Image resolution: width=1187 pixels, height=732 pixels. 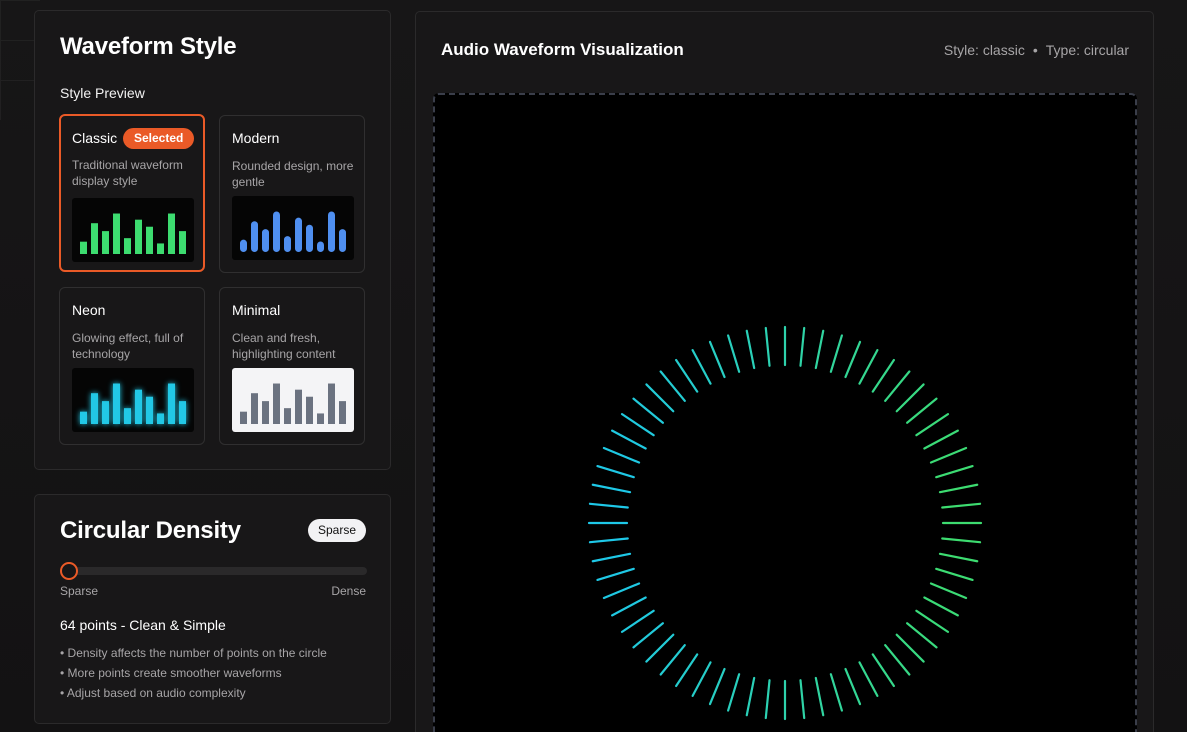 I want to click on style-option-desc: Rounded design, more gentle, so click(x=293, y=174).